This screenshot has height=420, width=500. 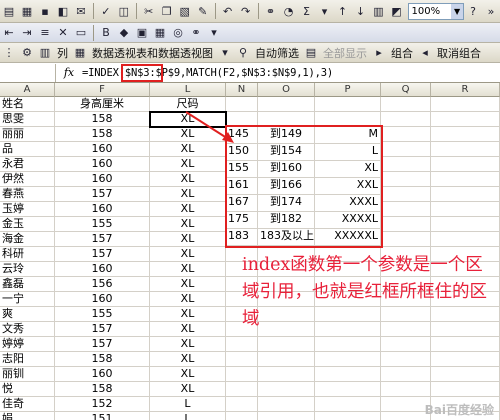 What do you see at coordinates (228, 11) in the screenshot?
I see `undo-icon: ↶` at bounding box center [228, 11].